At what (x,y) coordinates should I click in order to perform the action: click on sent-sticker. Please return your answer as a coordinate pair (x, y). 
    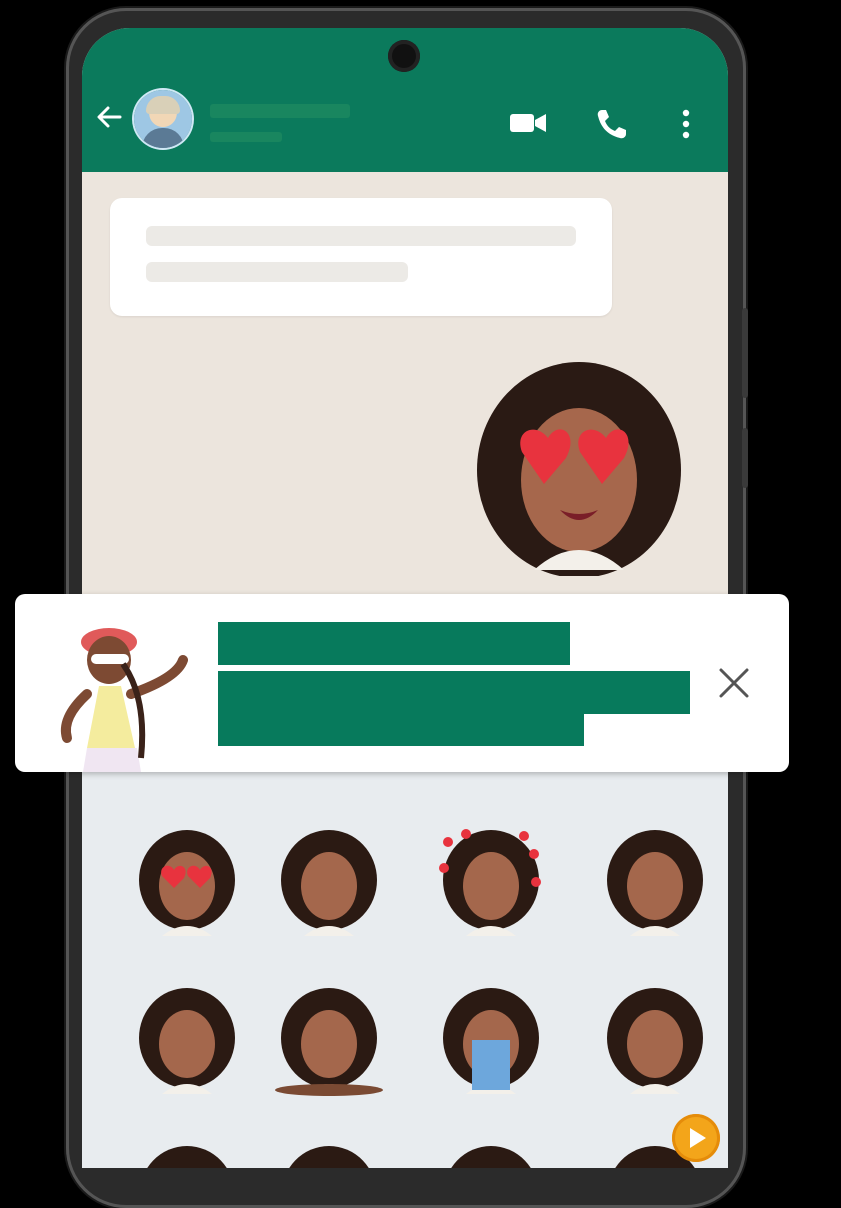
    Looking at the image, I should click on (579, 468).